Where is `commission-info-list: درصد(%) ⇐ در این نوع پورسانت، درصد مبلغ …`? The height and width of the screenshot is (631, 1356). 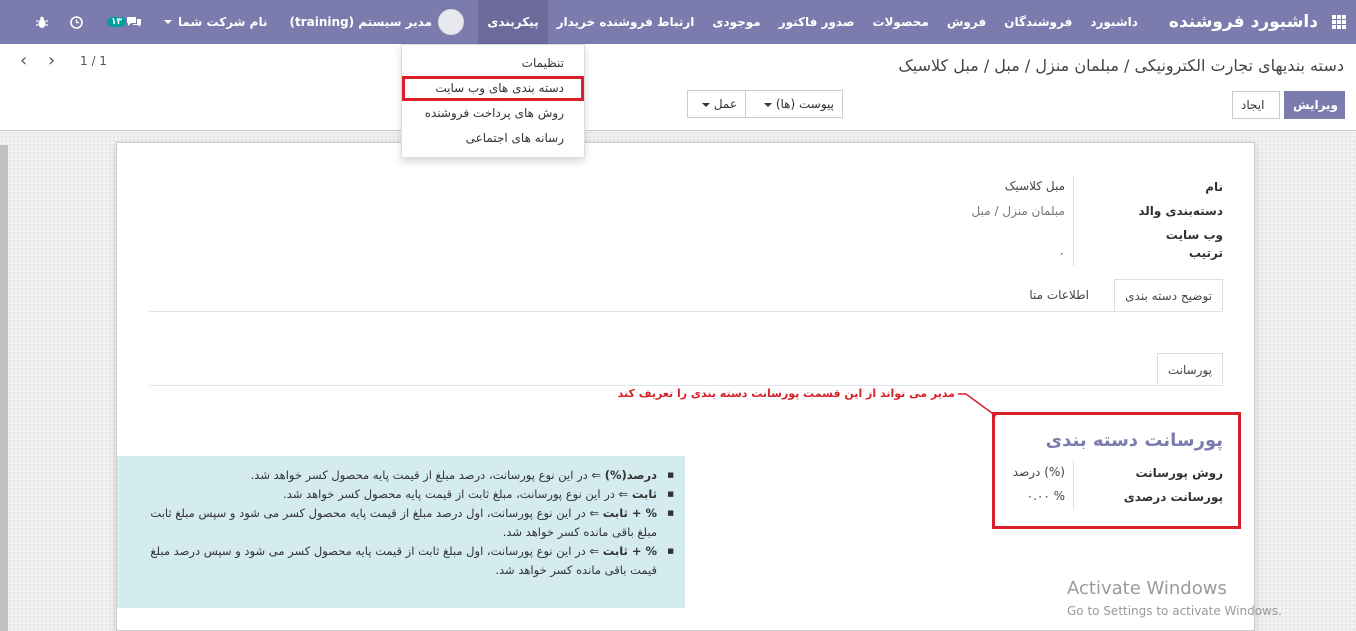 commission-info-list: درصد(%) ⇐ در این نوع پورسانت، درصد مبلغ … is located at coordinates (401, 518).